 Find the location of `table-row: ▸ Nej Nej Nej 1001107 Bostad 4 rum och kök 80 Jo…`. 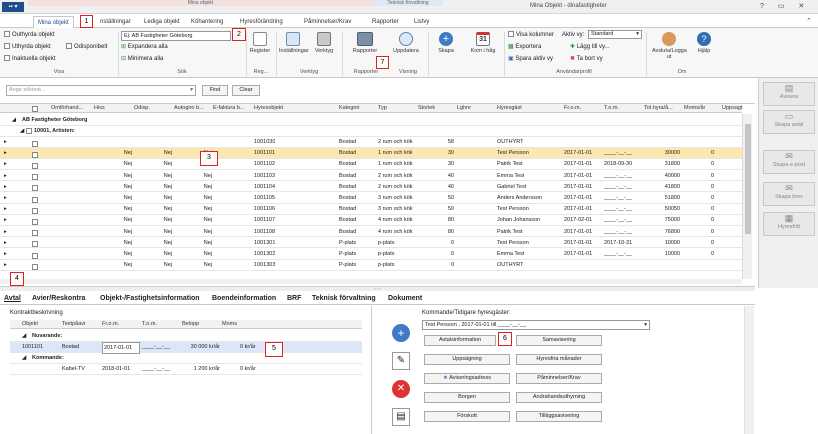

table-row: ▸ Nej Nej Nej 1001107 Bostad 4 rum och kök 80 Jo… is located at coordinates (371, 220).